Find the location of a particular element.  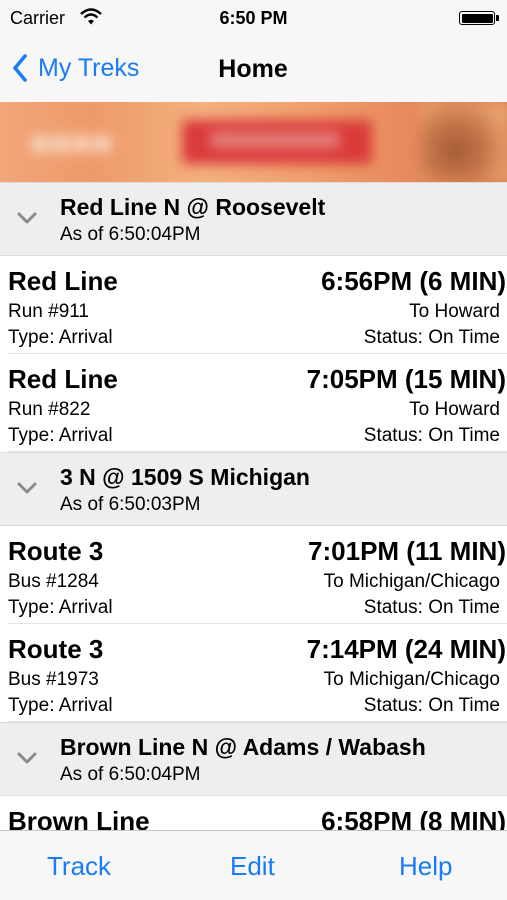

arrival-vehicle: Run #822 is located at coordinates (49, 409).